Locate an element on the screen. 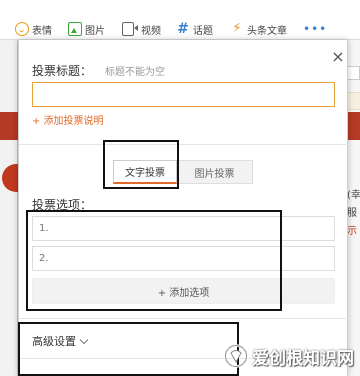 This screenshot has width=360, height=376. background-text-fragment: 示 is located at coordinates (352, 231).